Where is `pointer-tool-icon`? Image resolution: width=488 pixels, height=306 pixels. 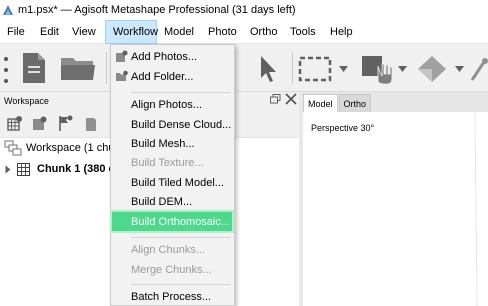 pointer-tool-icon is located at coordinates (269, 69).